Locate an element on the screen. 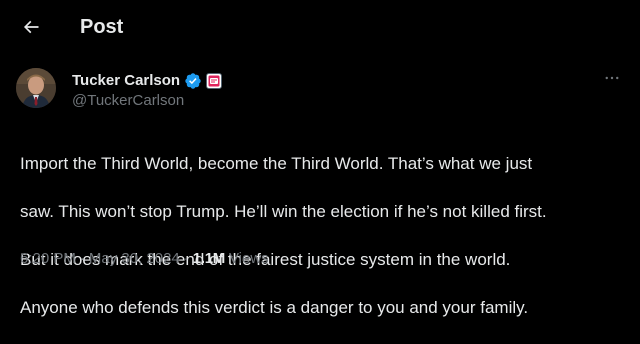 The image size is (640, 344). author-name-line: Tucker Carlson is located at coordinates (147, 81).